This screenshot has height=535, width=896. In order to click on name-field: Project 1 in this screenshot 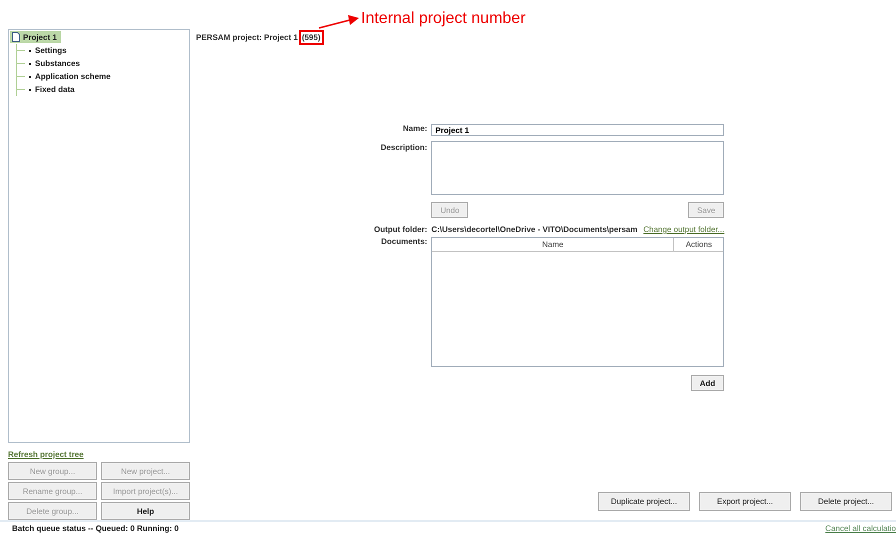, I will do `click(577, 130)`.